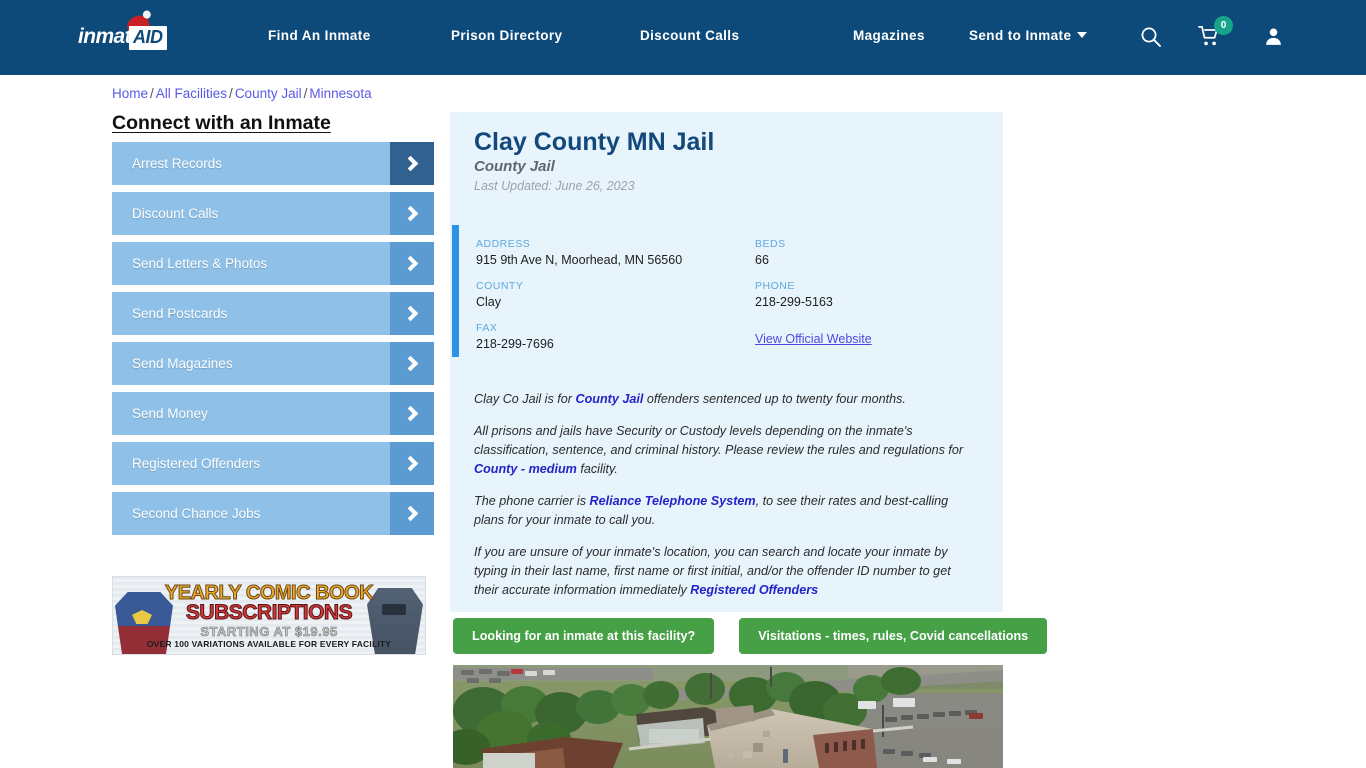 The height and width of the screenshot is (768, 1366). I want to click on link-registered-offenders: Registered Offenders, so click(754, 590).